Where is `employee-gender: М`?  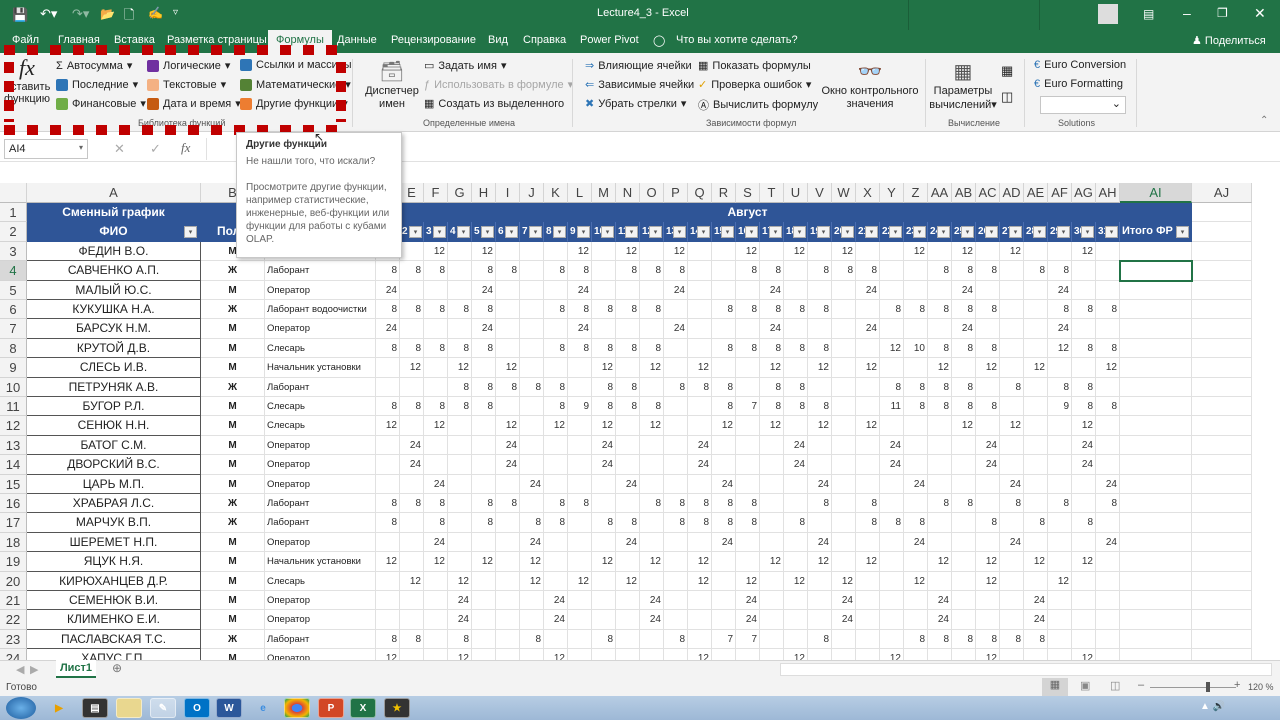 employee-gender: М is located at coordinates (233, 484).